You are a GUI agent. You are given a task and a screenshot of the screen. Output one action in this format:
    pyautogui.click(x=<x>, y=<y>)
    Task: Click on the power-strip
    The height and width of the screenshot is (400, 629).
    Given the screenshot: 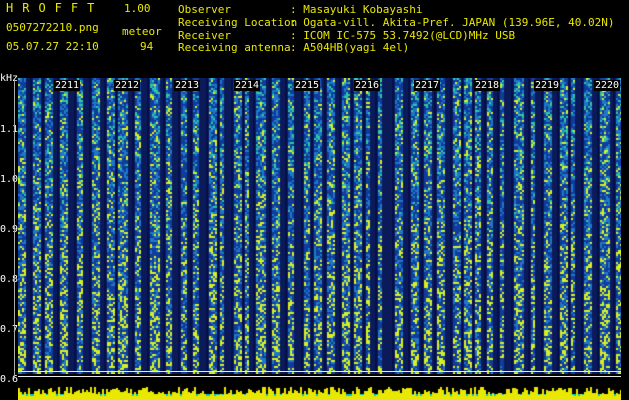 What is the action you would take?
    pyautogui.click(x=319, y=389)
    